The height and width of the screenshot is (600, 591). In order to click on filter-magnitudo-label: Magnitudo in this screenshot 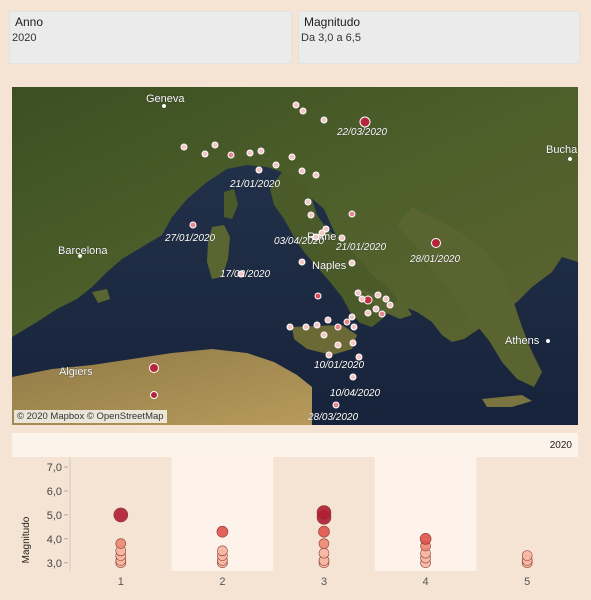, I will do `click(332, 22)`.